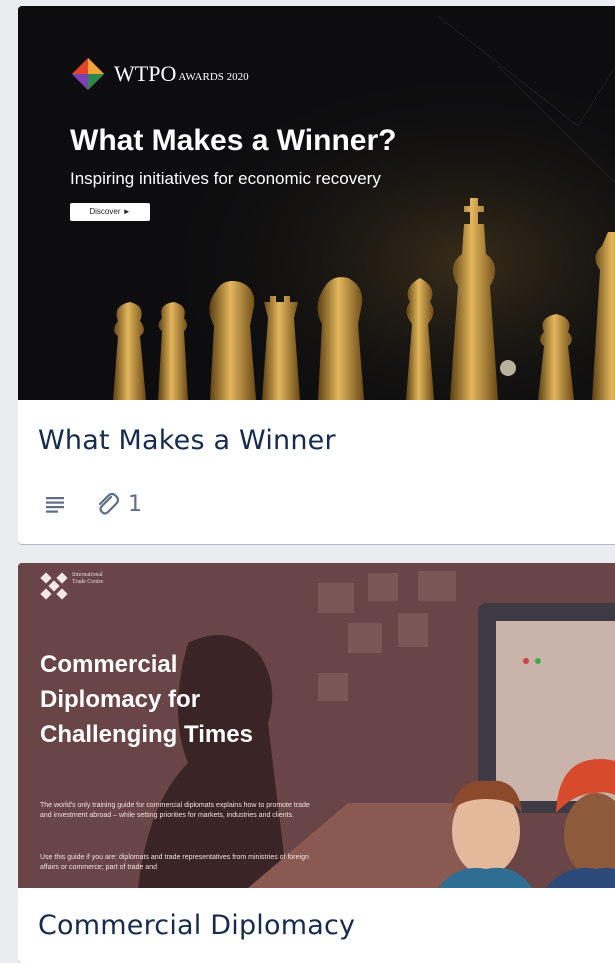 The width and height of the screenshot is (615, 963). I want to click on description-icon, so click(55, 505).